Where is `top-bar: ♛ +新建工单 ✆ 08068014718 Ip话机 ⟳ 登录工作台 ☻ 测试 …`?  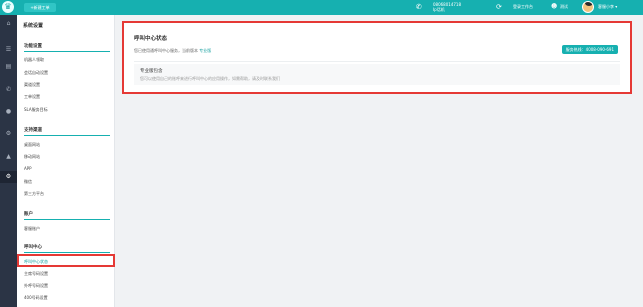
top-bar: ♛ +新建工单 ✆ 08068014718 Ip话机 ⟳ 登录工作台 ☻ 测试 … is located at coordinates (321, 7).